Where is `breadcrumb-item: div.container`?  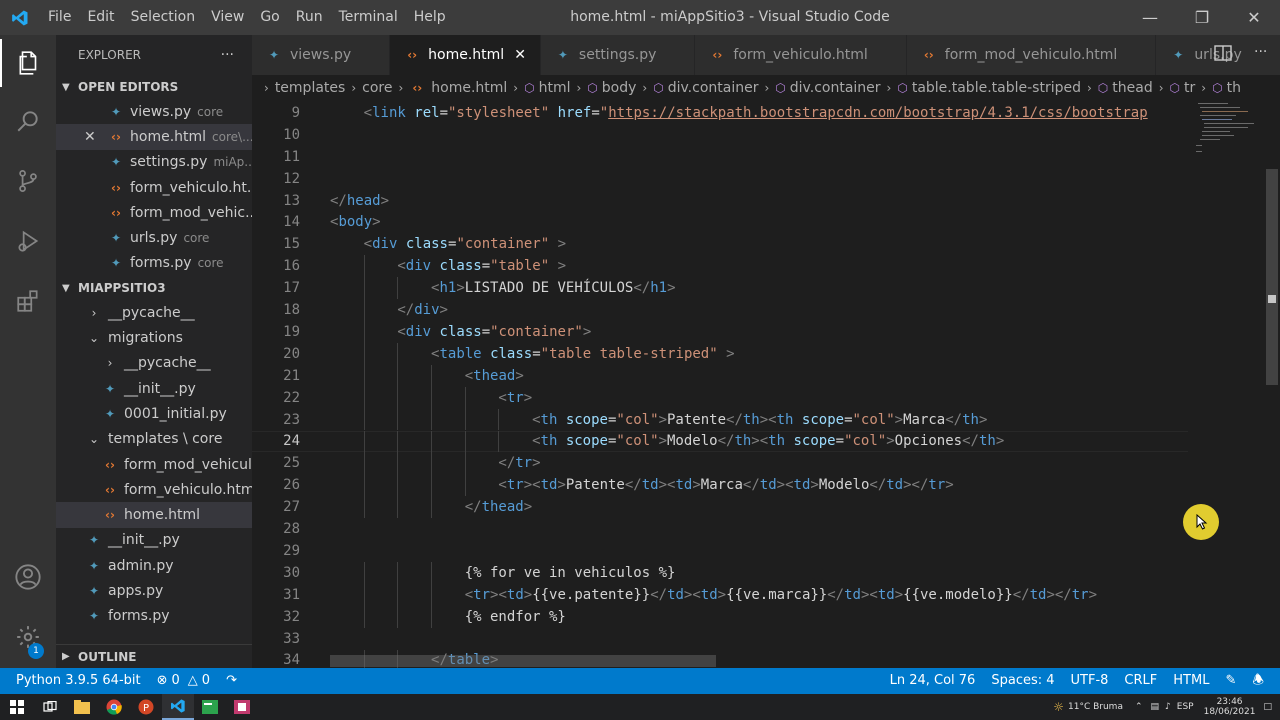 breadcrumb-item: div.container is located at coordinates (835, 88).